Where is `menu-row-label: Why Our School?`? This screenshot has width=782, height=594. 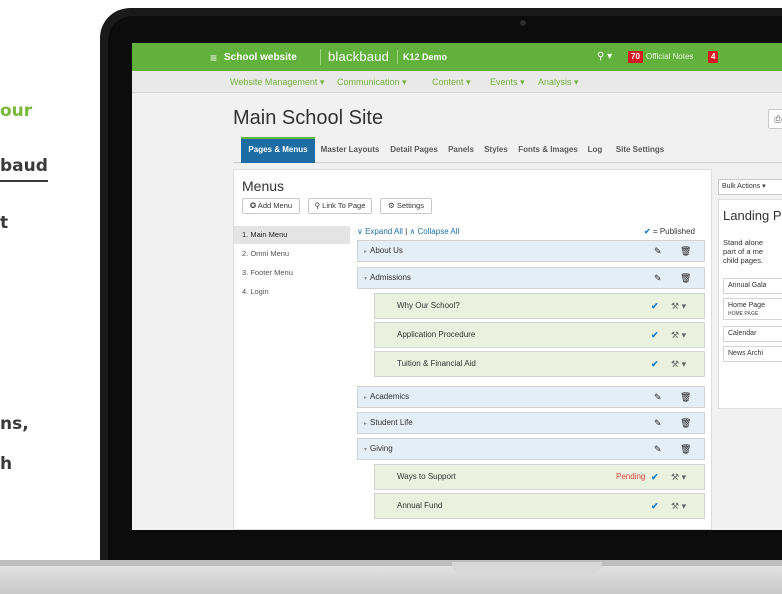
menu-row-label: Why Our School? is located at coordinates (428, 305).